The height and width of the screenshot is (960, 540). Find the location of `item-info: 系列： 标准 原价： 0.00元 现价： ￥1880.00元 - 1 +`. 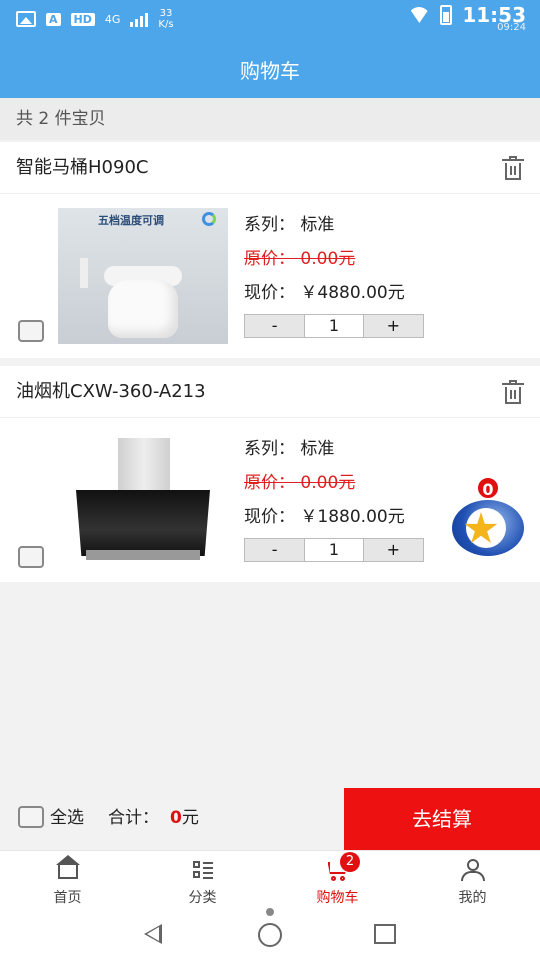

item-info: 系列： 标准 原价： 0.00元 现价： ￥1880.00元 - 1 + is located at coordinates (334, 497).